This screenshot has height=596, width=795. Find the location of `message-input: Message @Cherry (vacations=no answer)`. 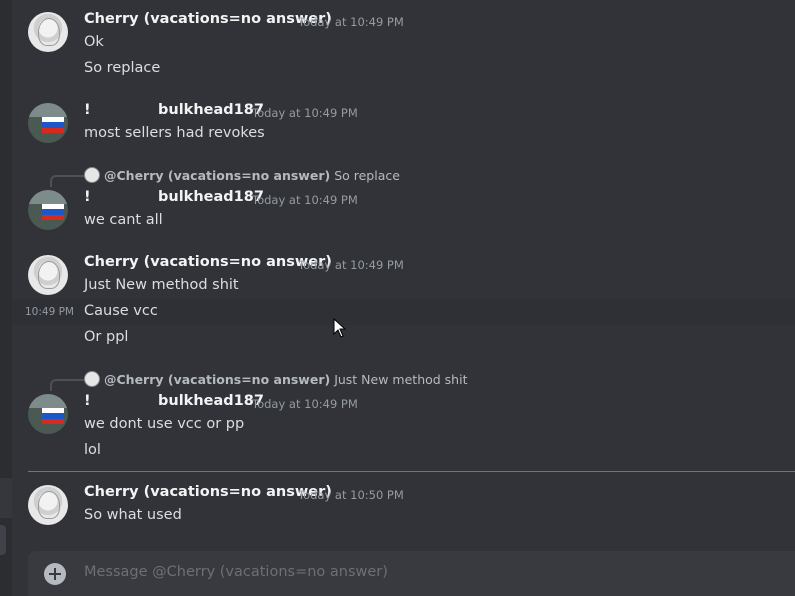

message-input: Message @Cherry (vacations=no answer) is located at coordinates (236, 572).